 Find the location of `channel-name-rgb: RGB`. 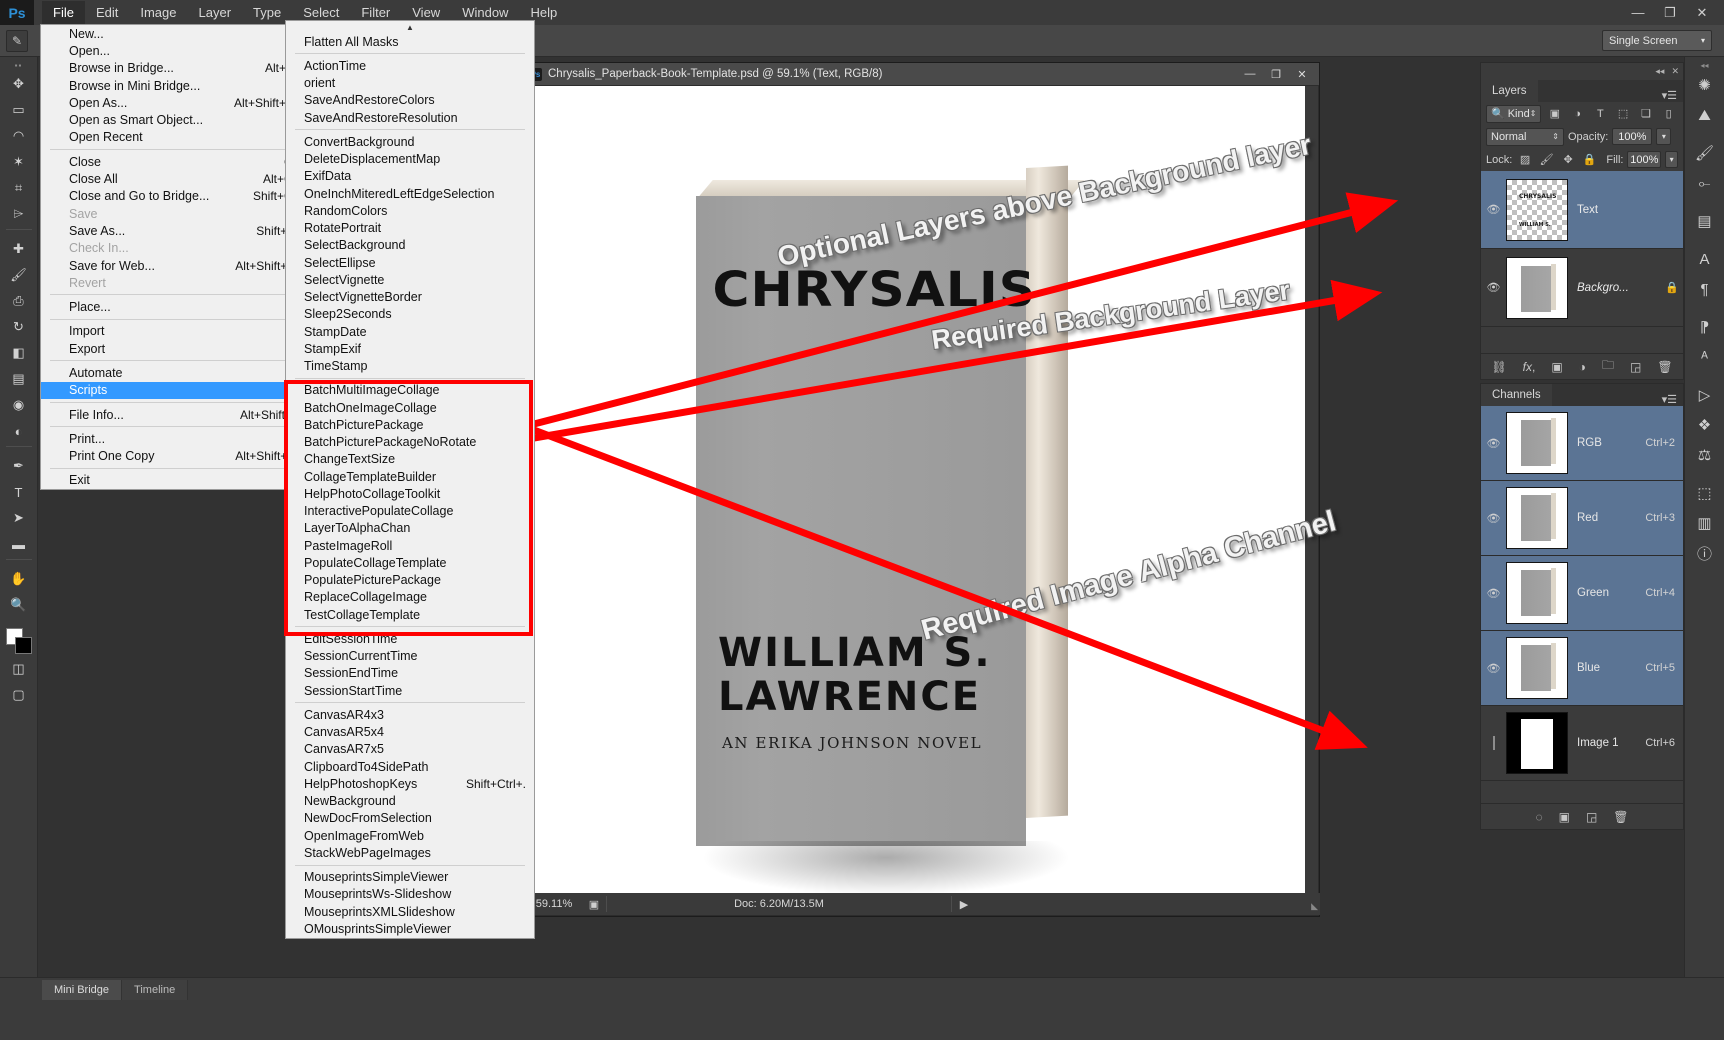

channel-name-rgb: RGB is located at coordinates (1606, 443).